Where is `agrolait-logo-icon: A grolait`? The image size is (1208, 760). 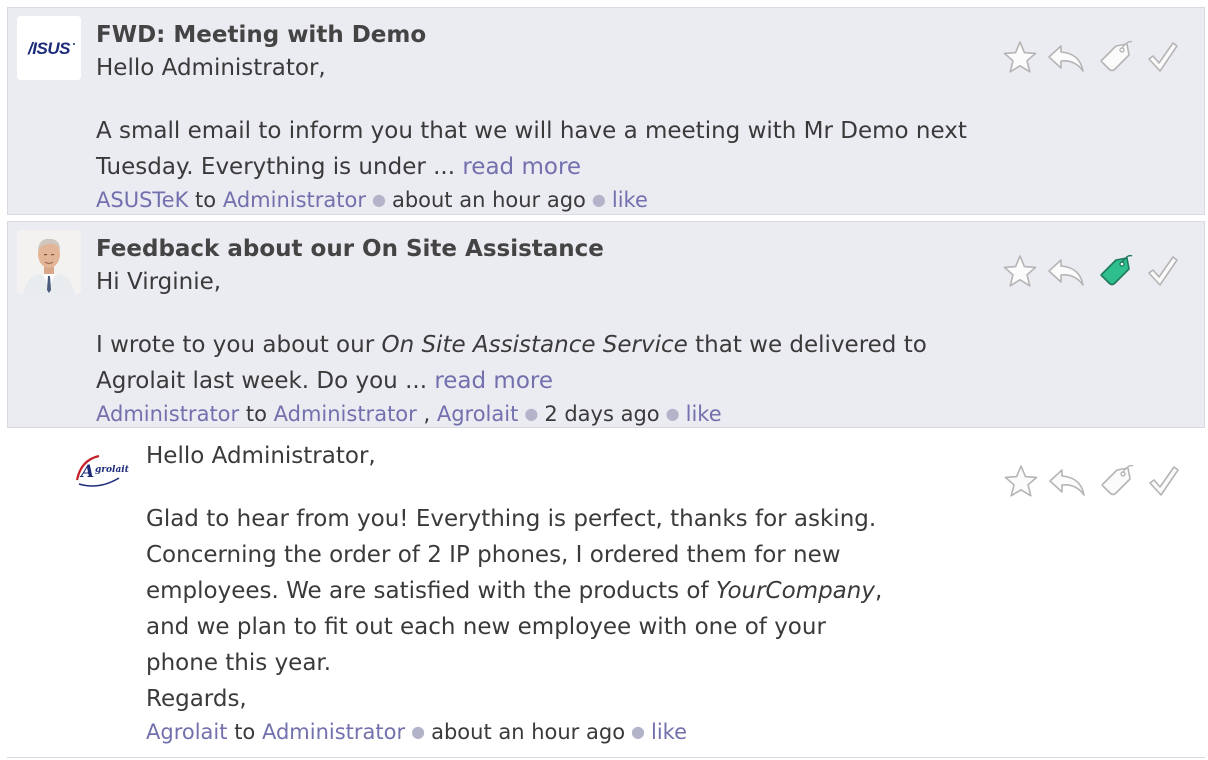
agrolait-logo-icon: A grolait is located at coordinates (102, 470).